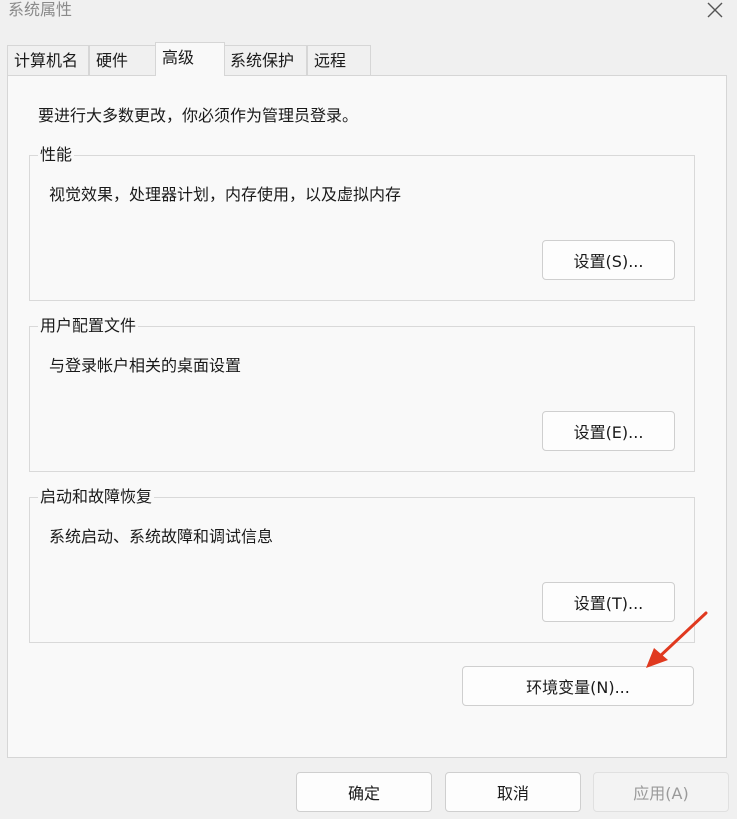  I want to click on cancel-button: 取消, so click(513, 792).